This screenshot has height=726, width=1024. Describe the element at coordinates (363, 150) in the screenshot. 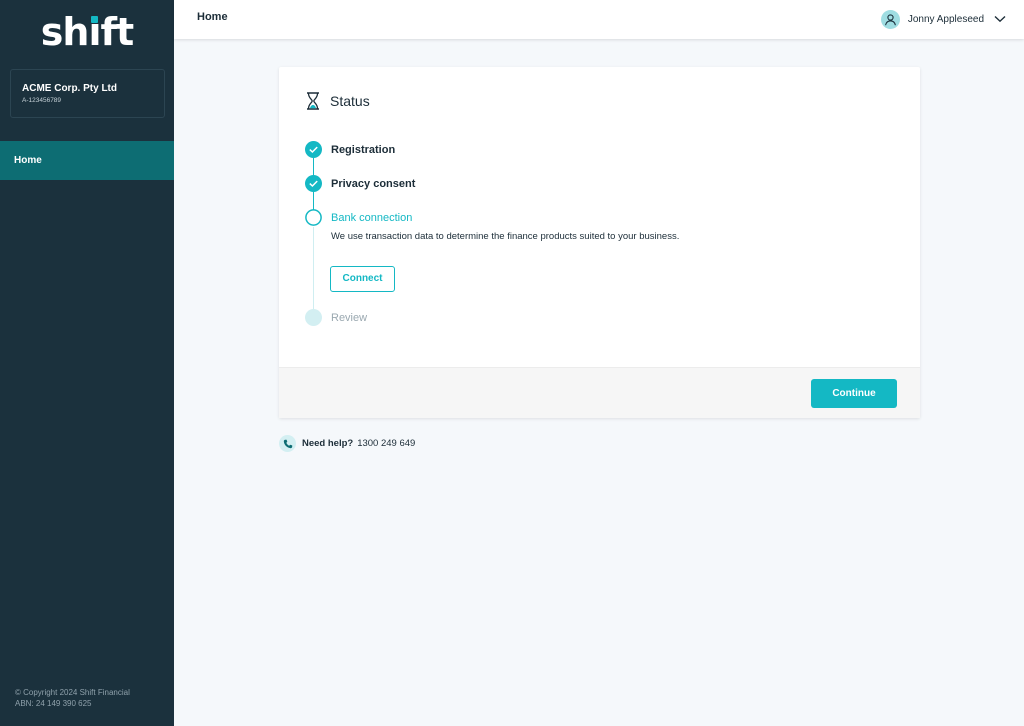

I see `step-registration: Registration` at that location.